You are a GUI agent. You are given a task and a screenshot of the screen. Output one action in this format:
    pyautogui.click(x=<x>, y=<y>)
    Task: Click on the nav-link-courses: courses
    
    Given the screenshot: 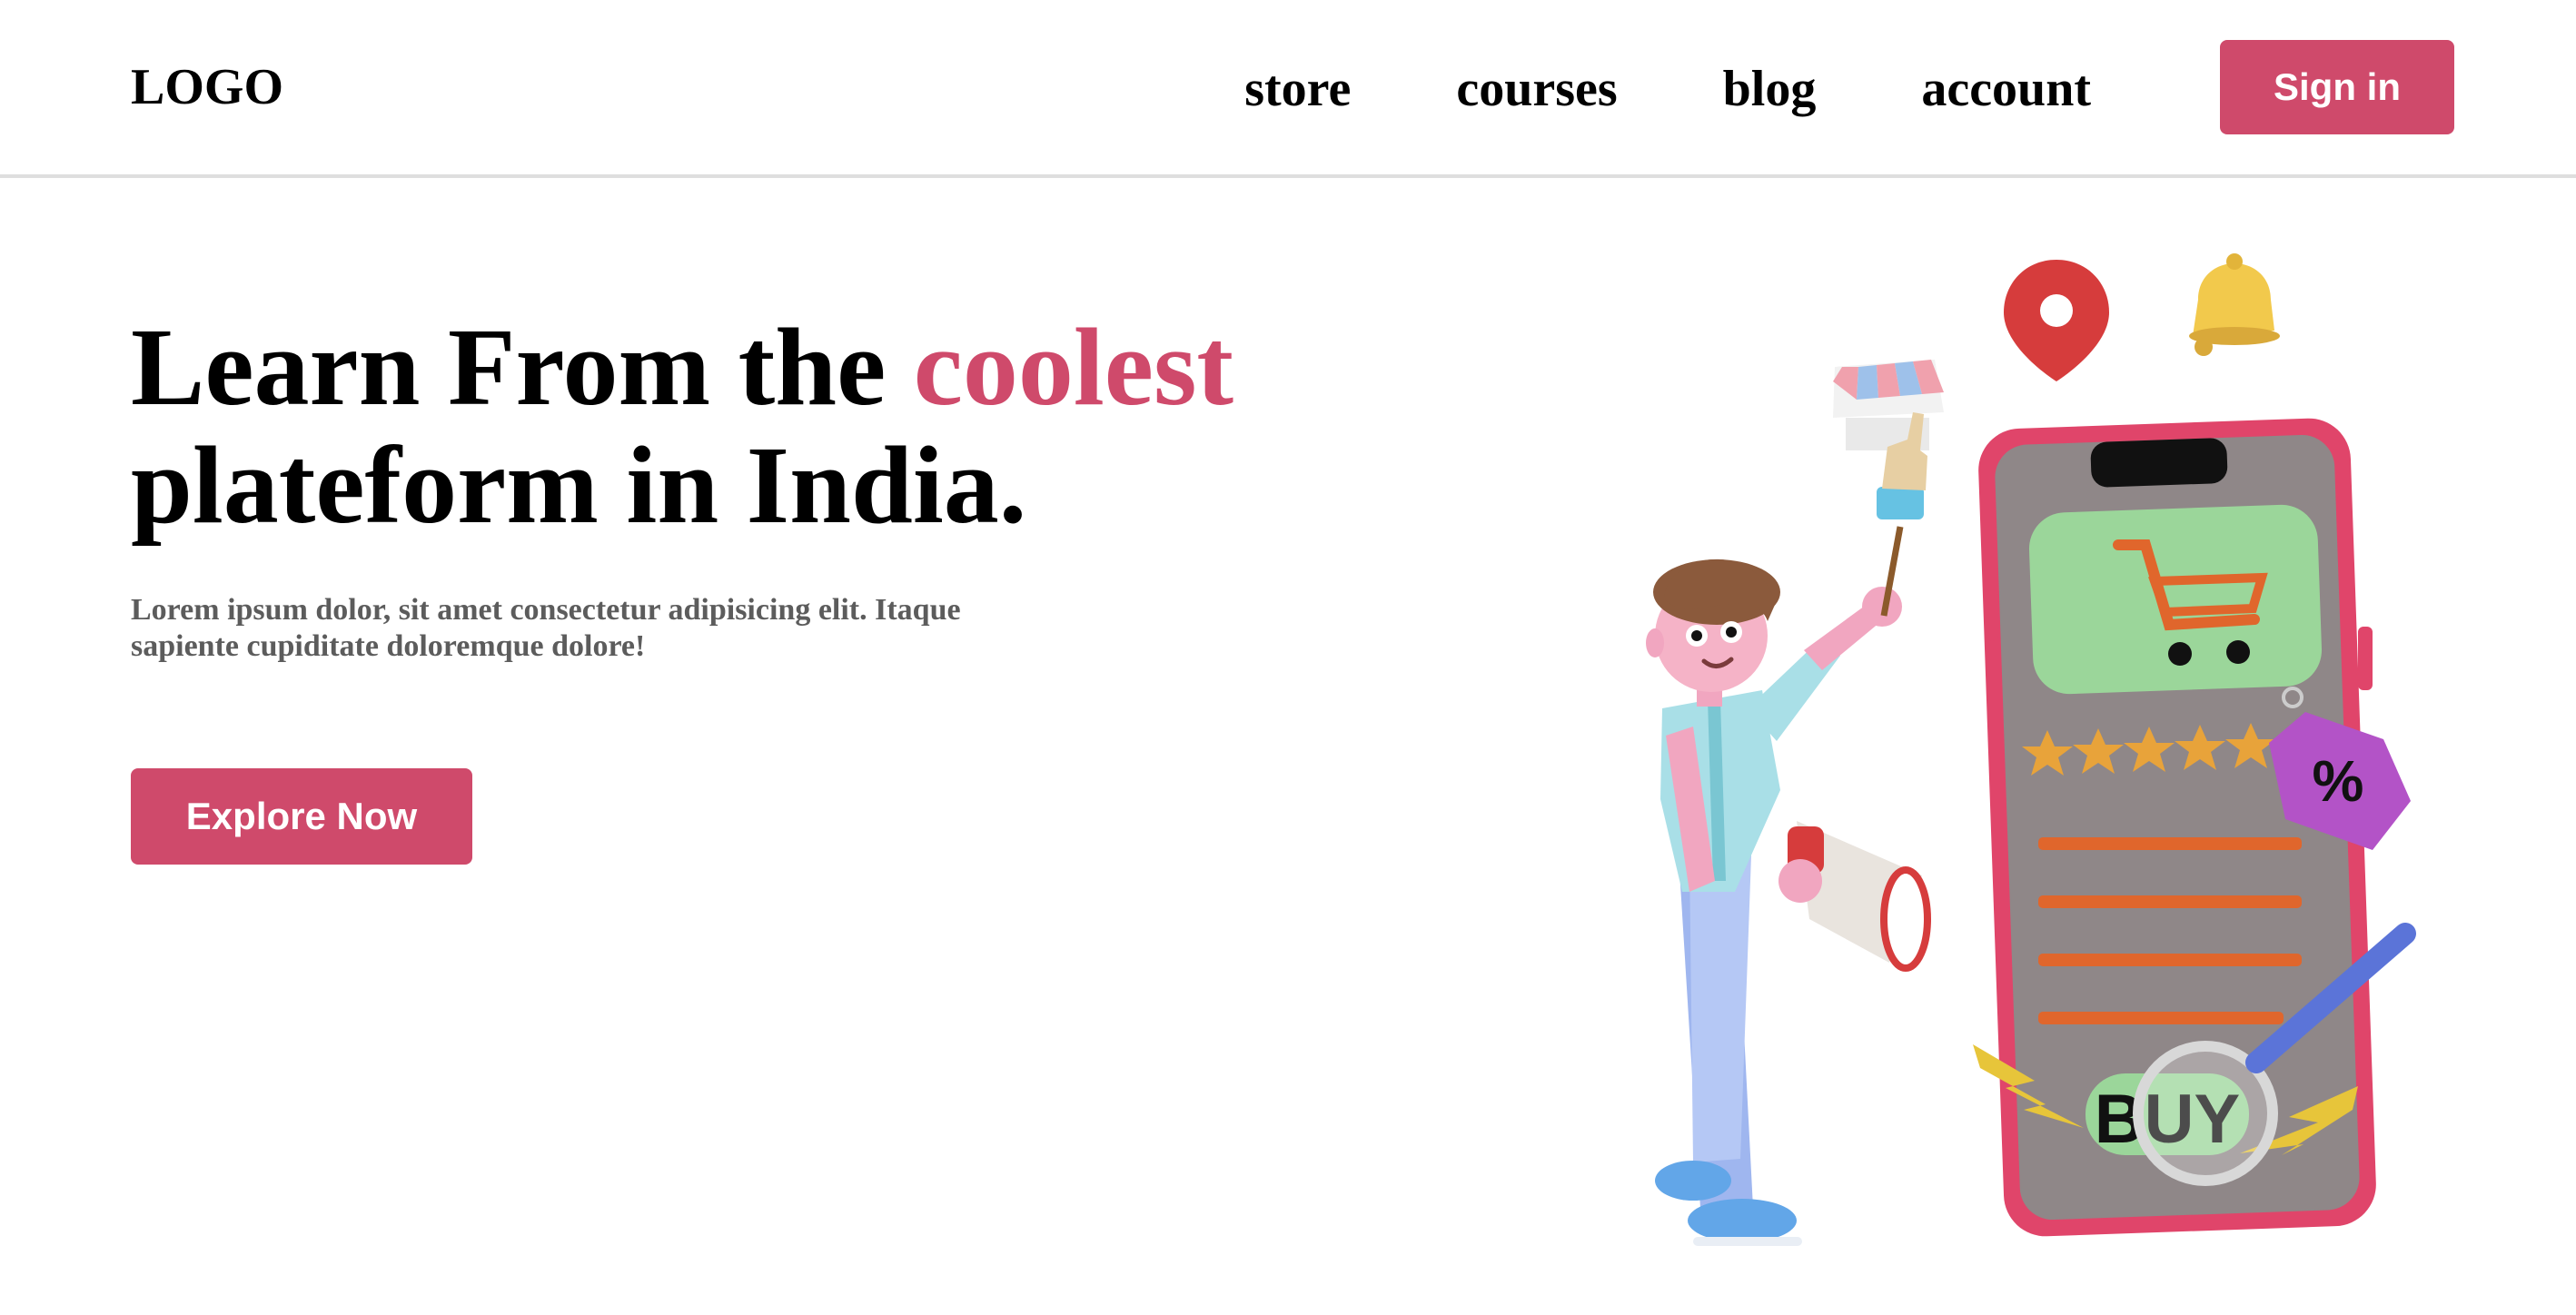 What is the action you would take?
    pyautogui.click(x=1536, y=89)
    